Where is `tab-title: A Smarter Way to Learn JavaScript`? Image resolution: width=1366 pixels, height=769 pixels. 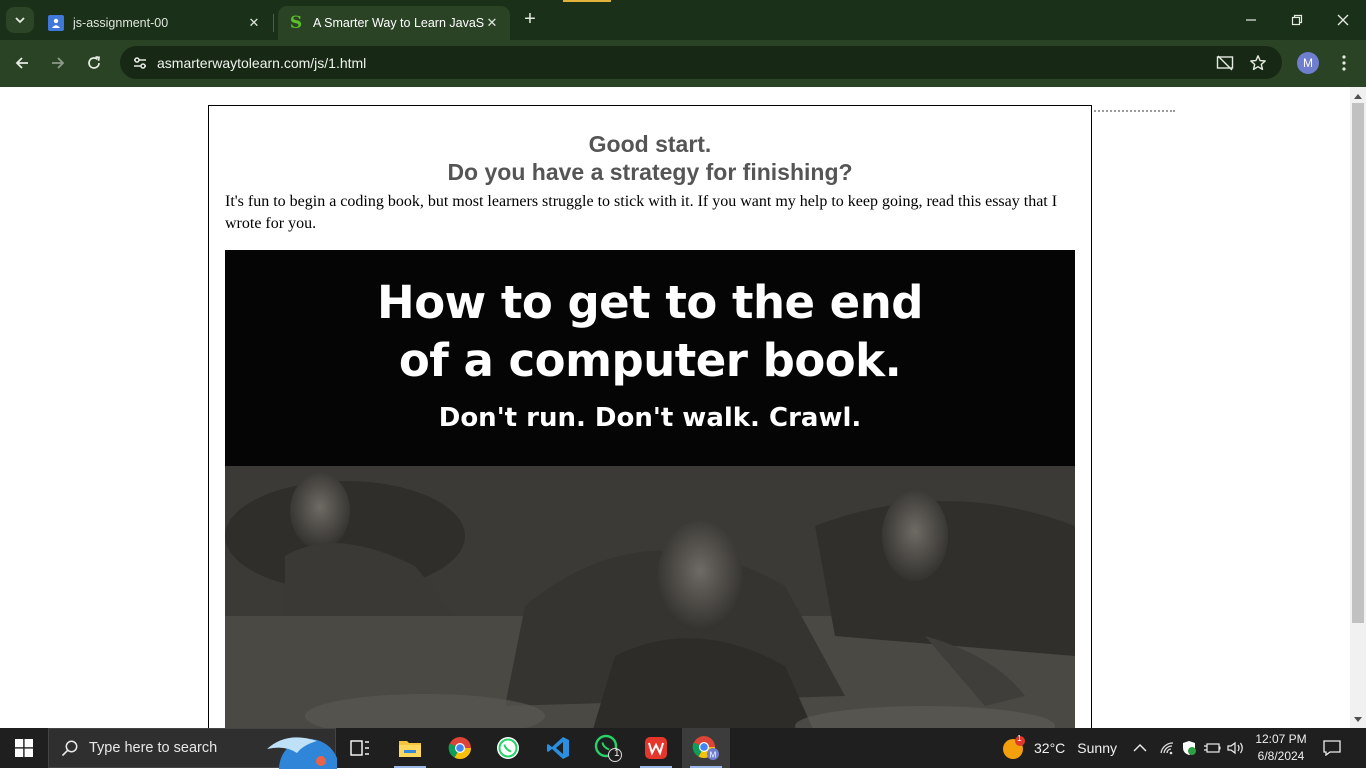
tab-title: A Smarter Way to Learn JavaScript is located at coordinates (398, 23).